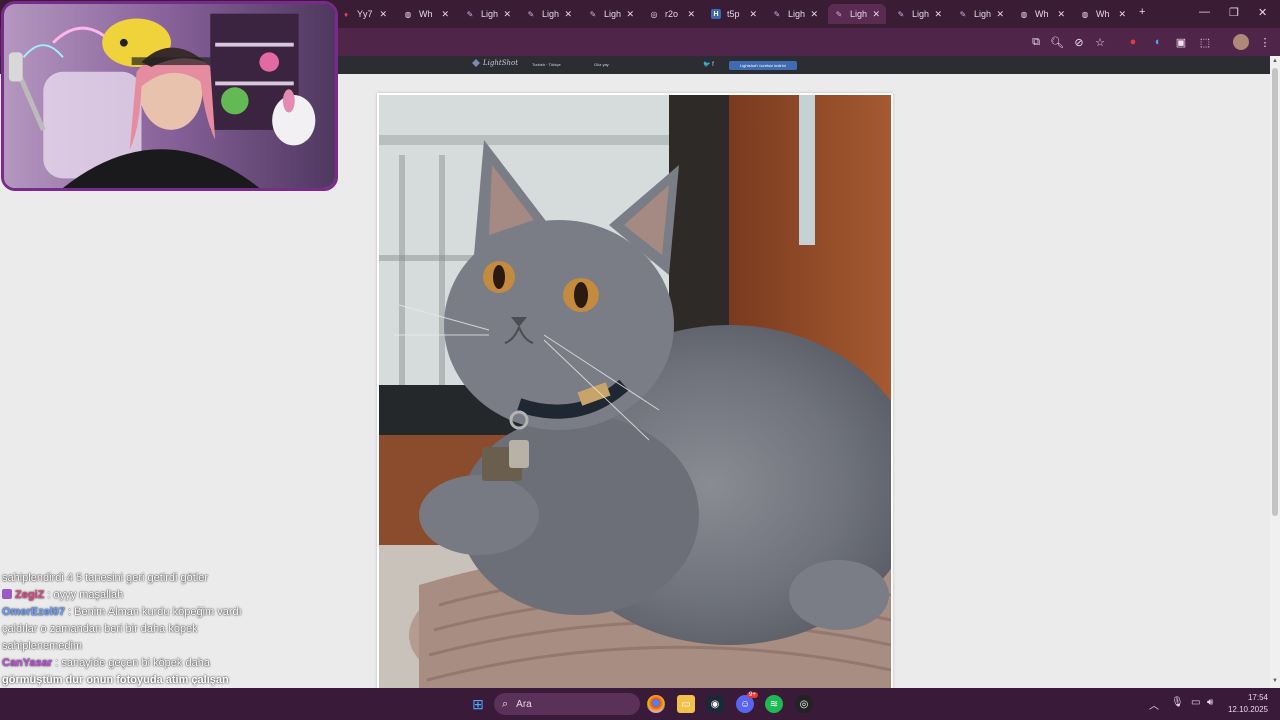  What do you see at coordinates (1275, 681) in the screenshot?
I see `scroll-down-icon: ▼` at bounding box center [1275, 681].